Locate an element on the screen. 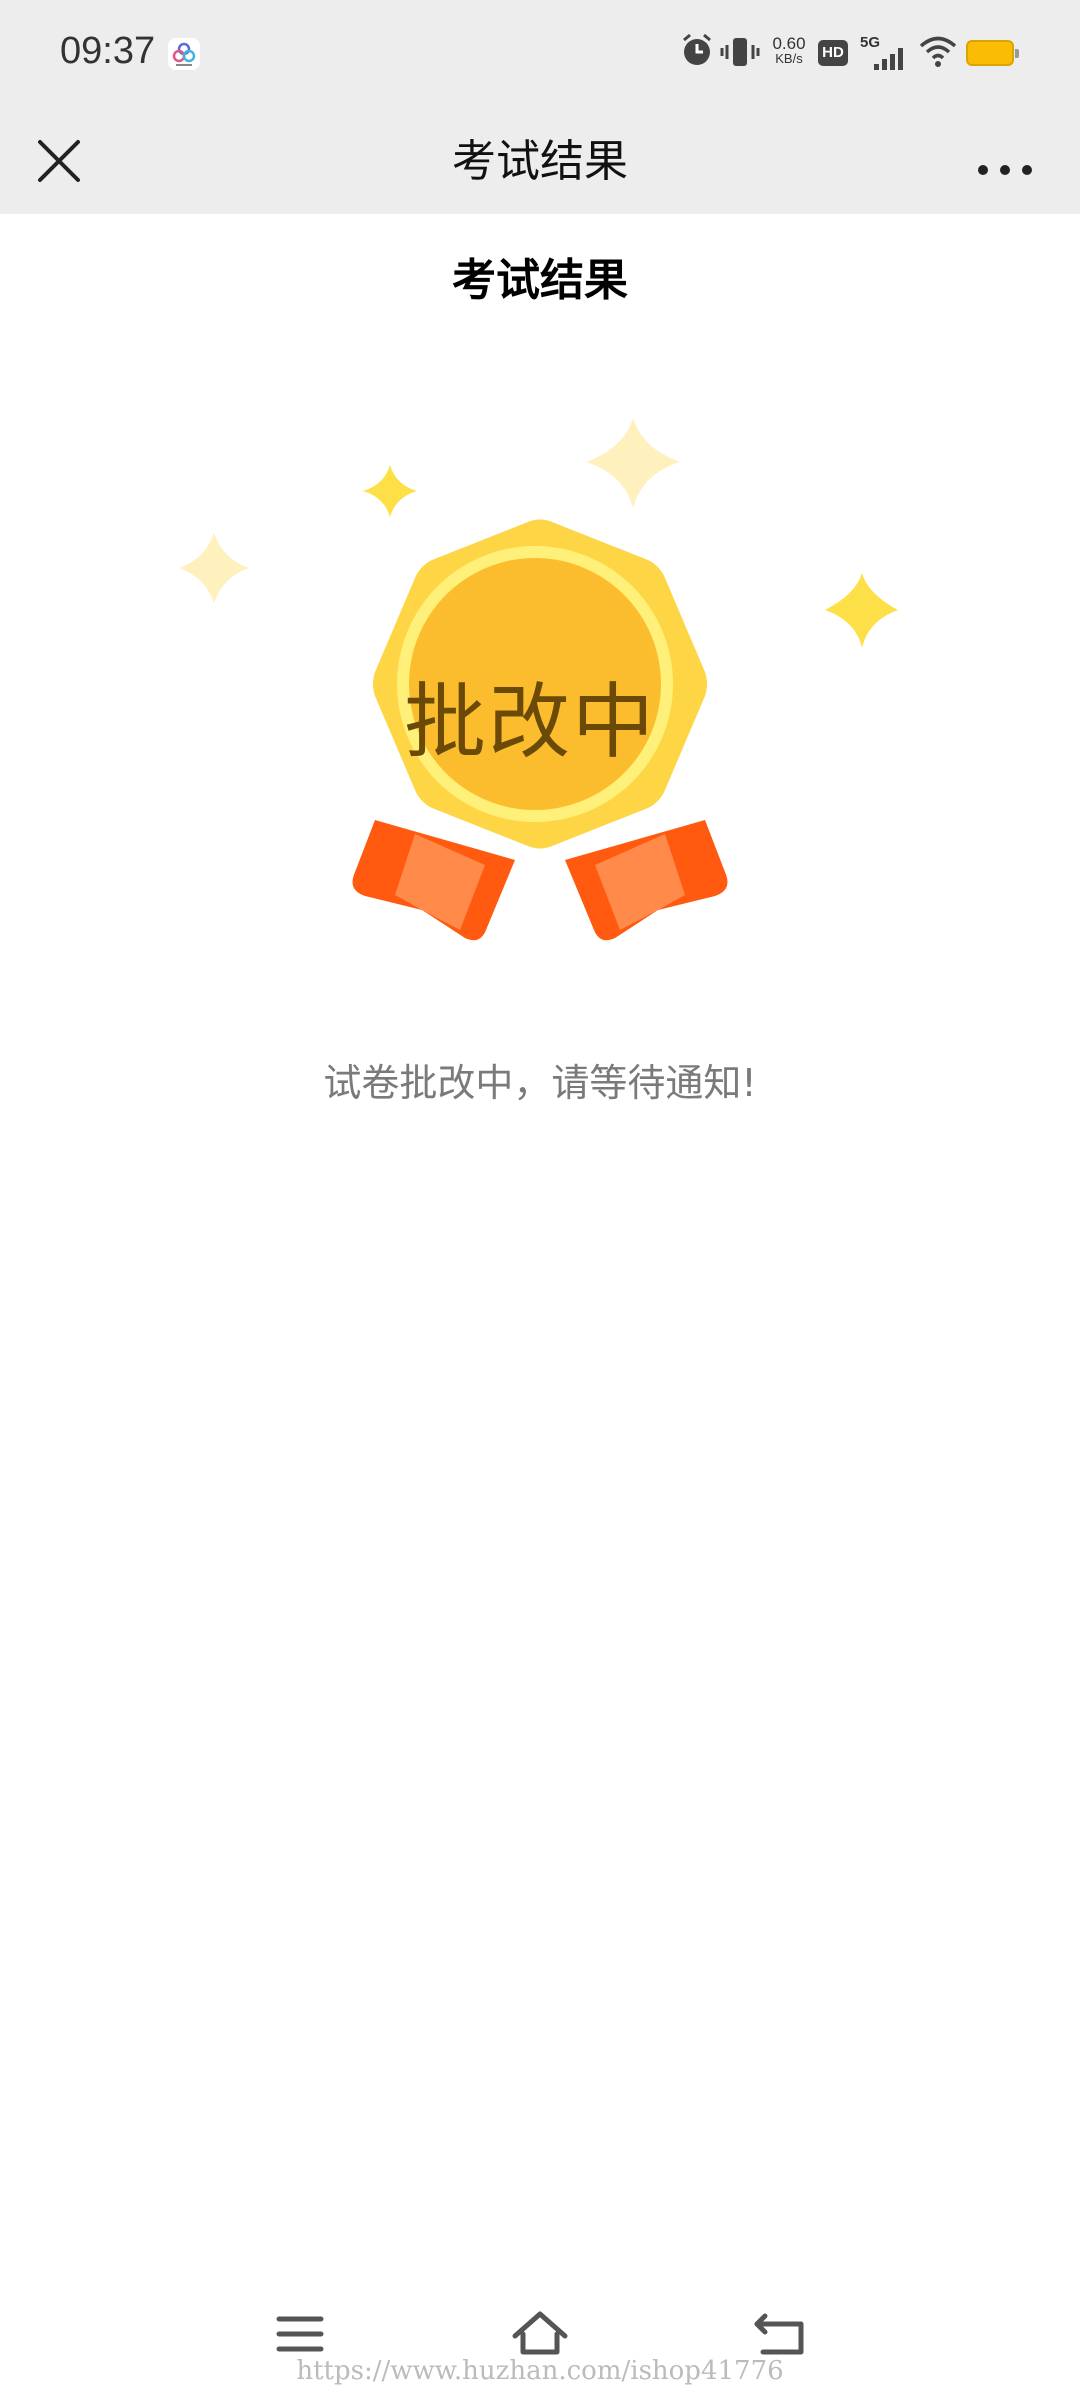  nav-title: 考试结果 is located at coordinates (540, 161).